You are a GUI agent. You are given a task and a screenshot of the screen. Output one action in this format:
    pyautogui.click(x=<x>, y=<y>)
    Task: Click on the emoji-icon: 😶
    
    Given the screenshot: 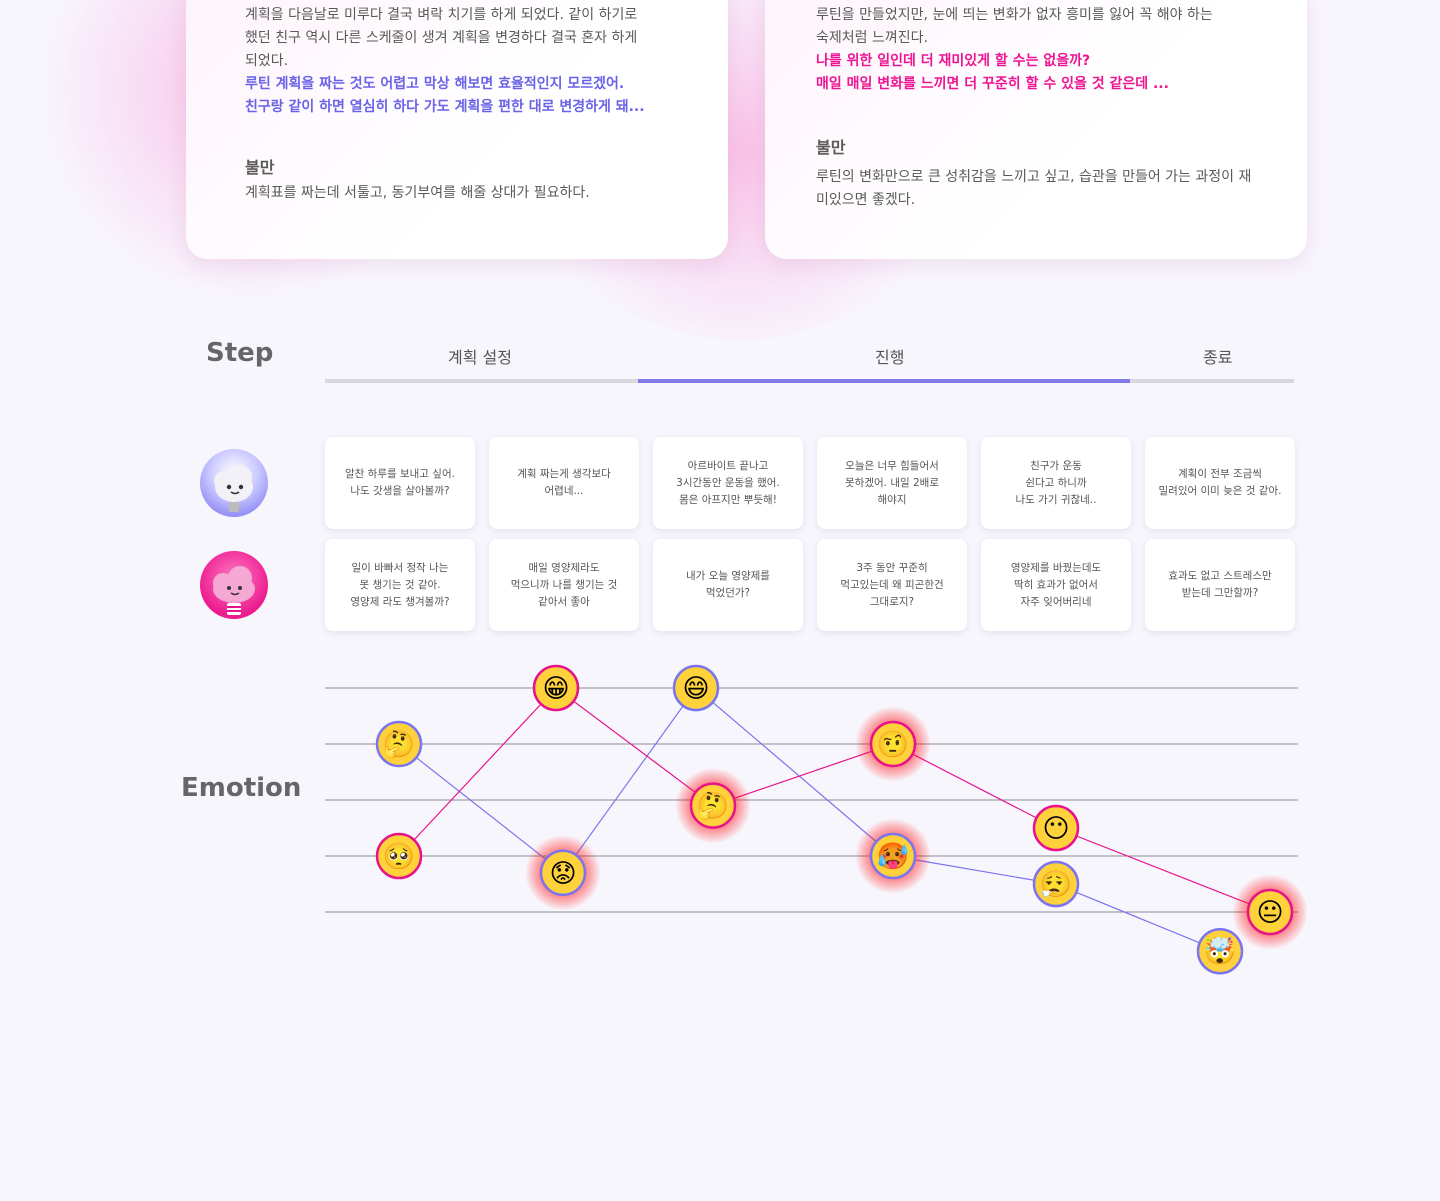 What is the action you would take?
    pyautogui.click(x=1055, y=829)
    